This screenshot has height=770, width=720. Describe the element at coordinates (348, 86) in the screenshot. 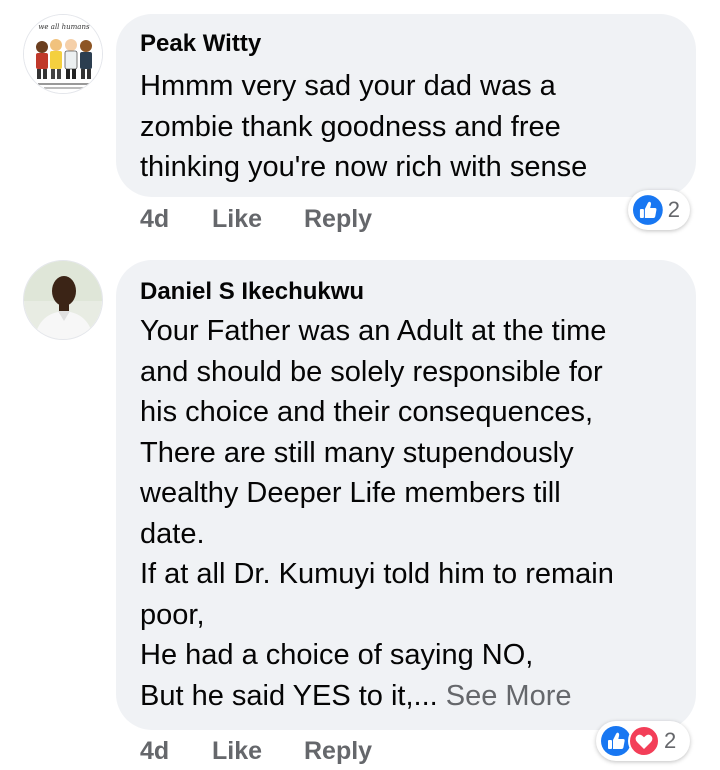

I see `comment-line: Hmmm very sad your dad was a` at that location.